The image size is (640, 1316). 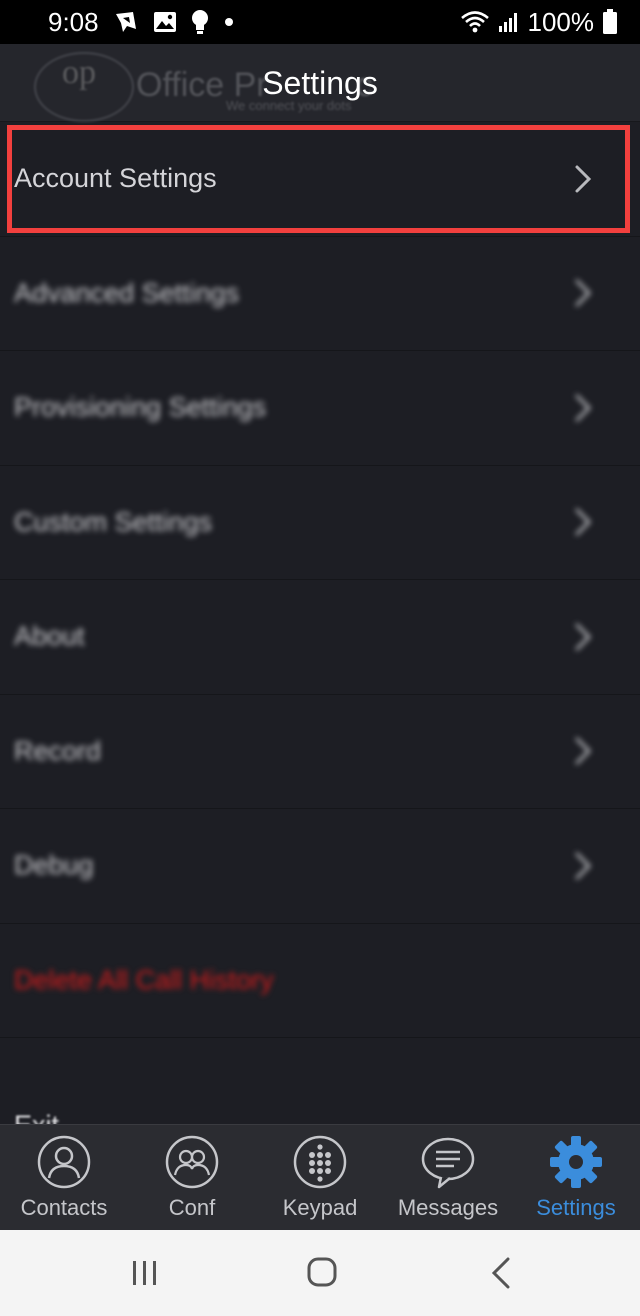 I want to click on tab-keypad: Keypad, so click(x=320, y=1178).